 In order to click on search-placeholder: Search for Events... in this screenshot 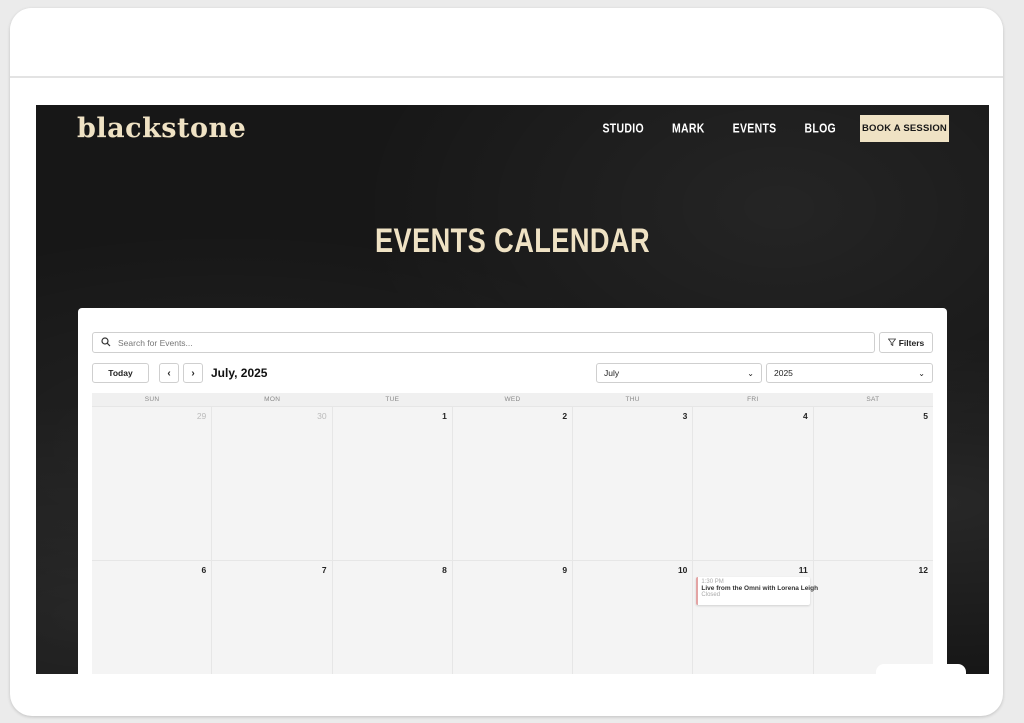, I will do `click(155, 342)`.